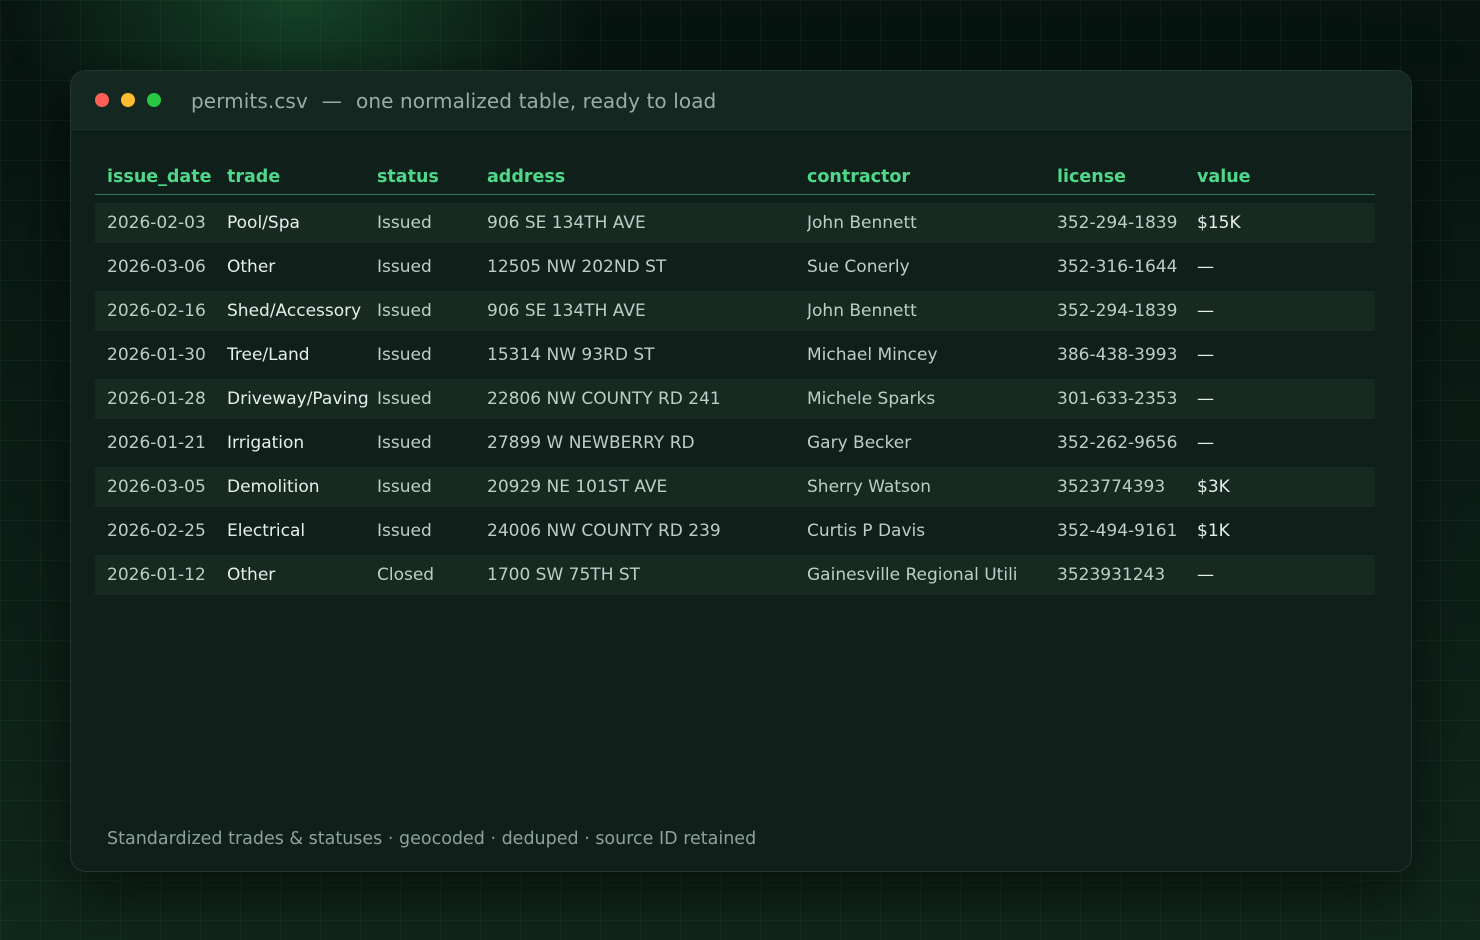 The width and height of the screenshot is (1480, 940). I want to click on cell-issue-date: 2026-02-16, so click(156, 311).